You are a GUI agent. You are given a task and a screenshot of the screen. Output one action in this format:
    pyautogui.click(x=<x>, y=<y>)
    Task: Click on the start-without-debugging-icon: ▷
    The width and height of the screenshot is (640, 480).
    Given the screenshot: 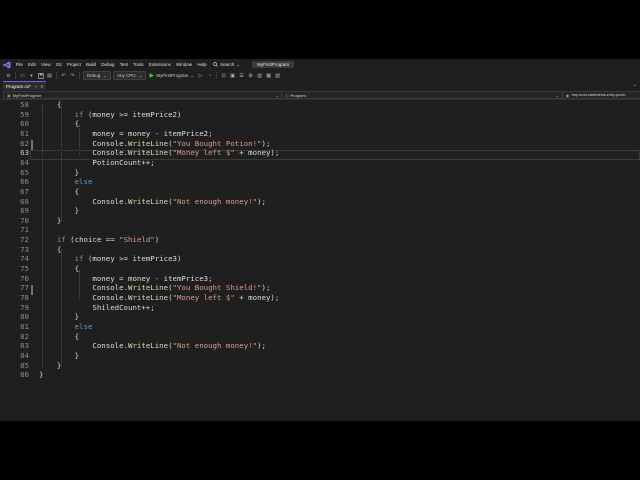 What is the action you would take?
    pyautogui.click(x=200, y=75)
    